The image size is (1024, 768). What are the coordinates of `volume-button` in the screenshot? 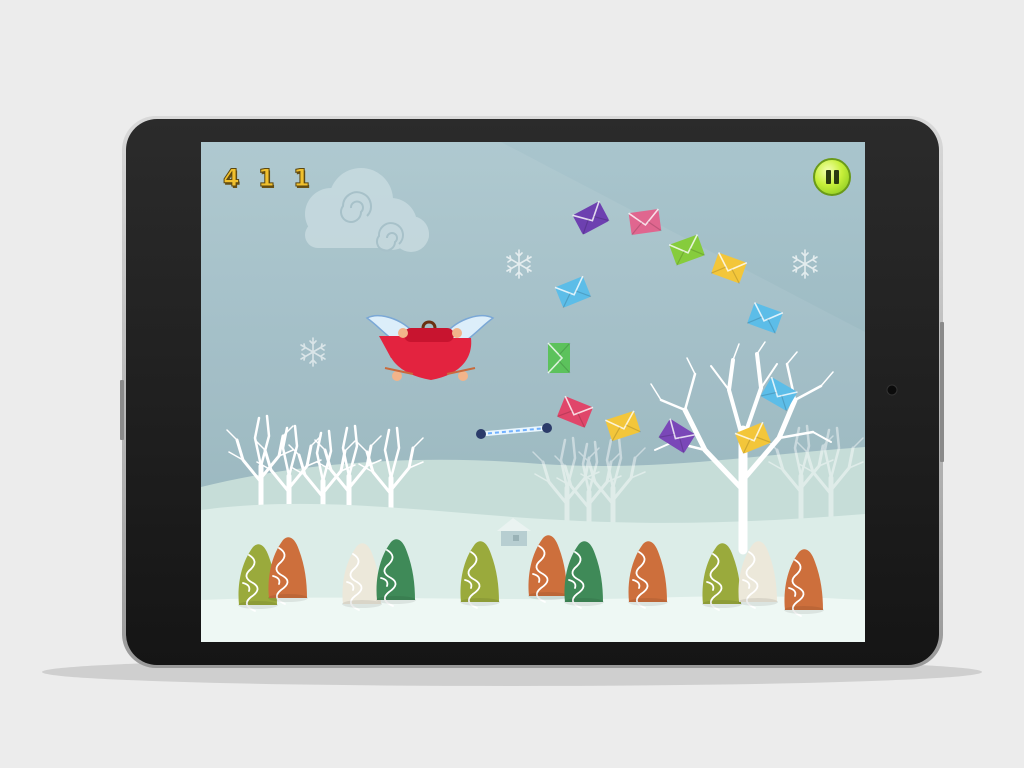 It's located at (942, 392).